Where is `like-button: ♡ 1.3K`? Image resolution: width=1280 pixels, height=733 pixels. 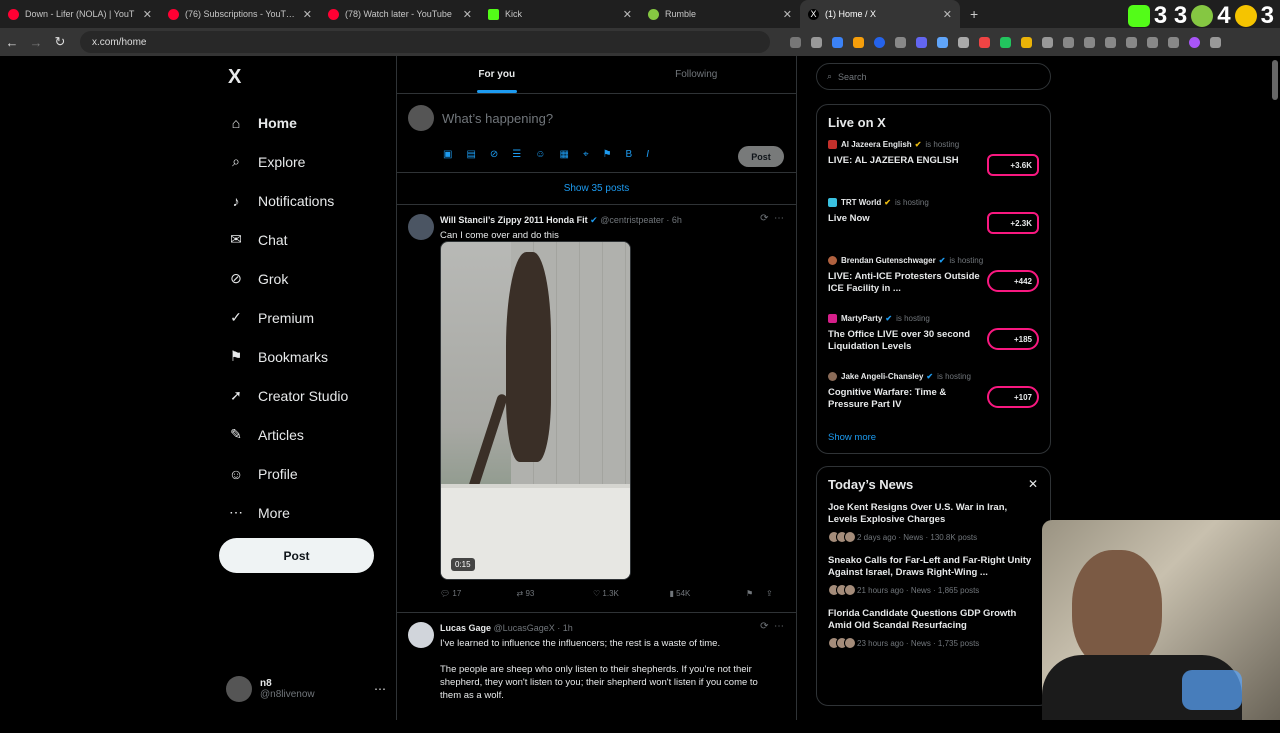 like-button: ♡ 1.3K is located at coordinates (631, 593).